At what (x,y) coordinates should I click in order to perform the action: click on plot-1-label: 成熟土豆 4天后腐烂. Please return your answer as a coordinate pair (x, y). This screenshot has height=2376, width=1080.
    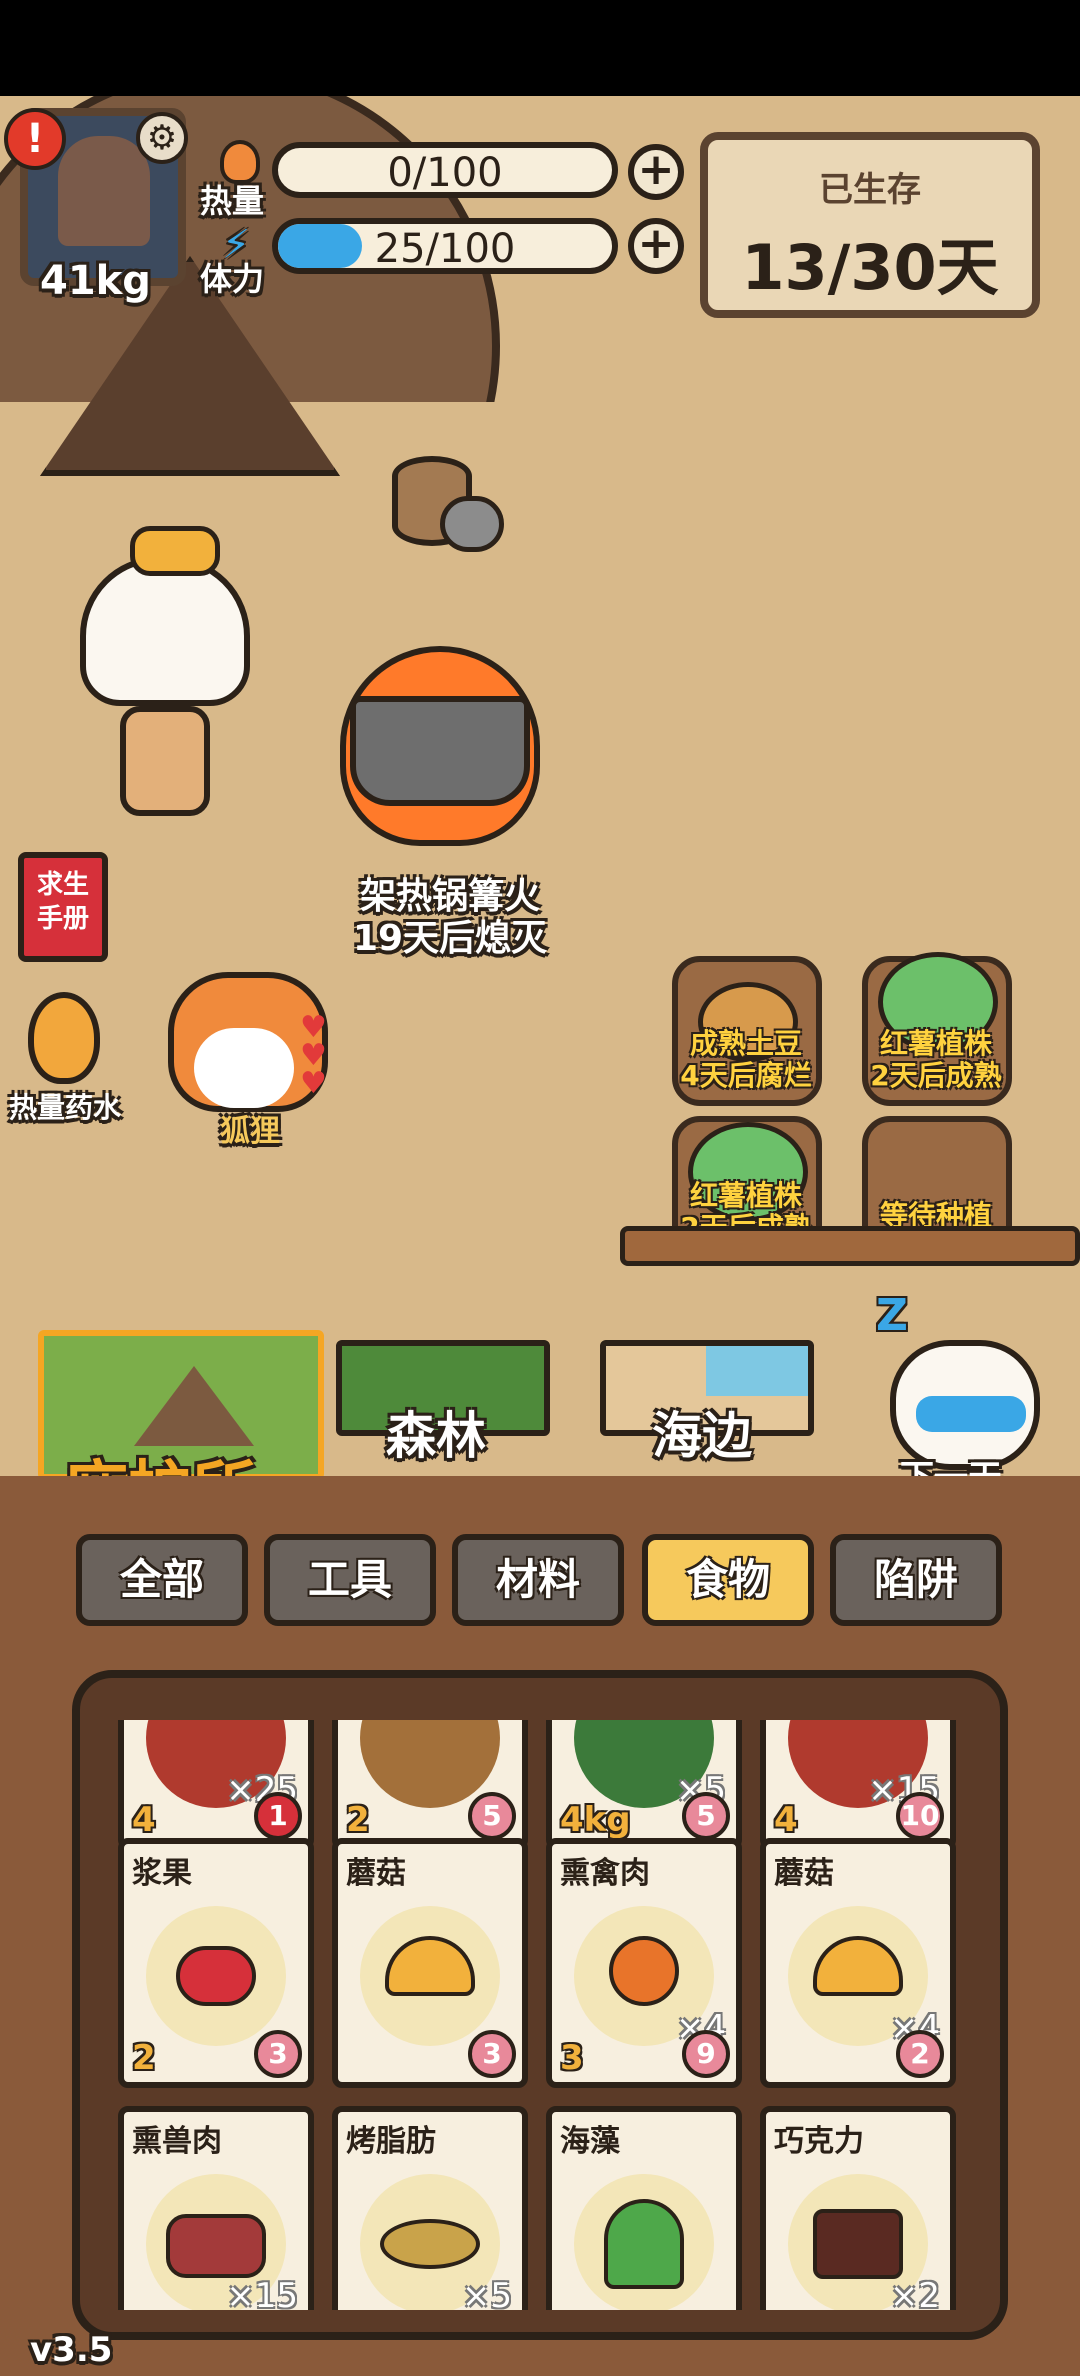
    Looking at the image, I should click on (746, 1059).